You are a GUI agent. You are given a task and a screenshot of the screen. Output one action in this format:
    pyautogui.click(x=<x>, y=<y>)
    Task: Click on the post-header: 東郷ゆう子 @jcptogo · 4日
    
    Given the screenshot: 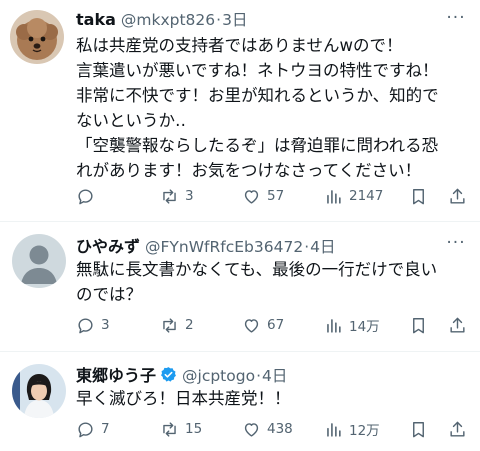 What is the action you would take?
    pyautogui.click(x=257, y=374)
    